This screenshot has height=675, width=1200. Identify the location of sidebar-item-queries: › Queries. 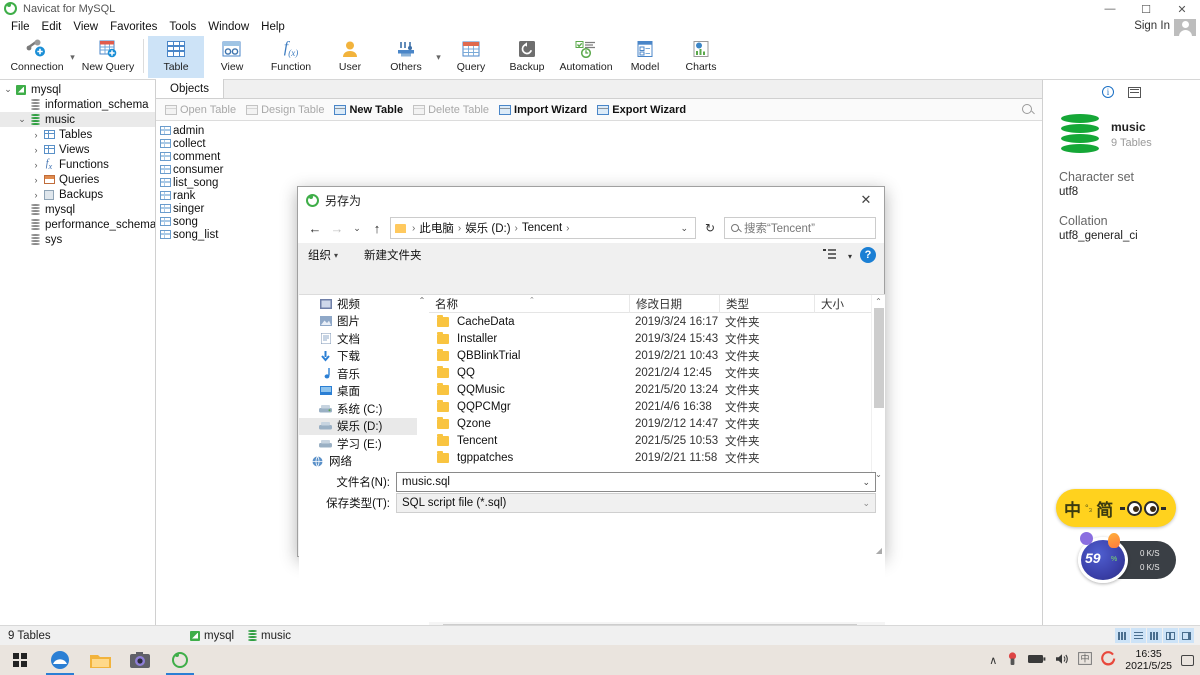
(77, 179).